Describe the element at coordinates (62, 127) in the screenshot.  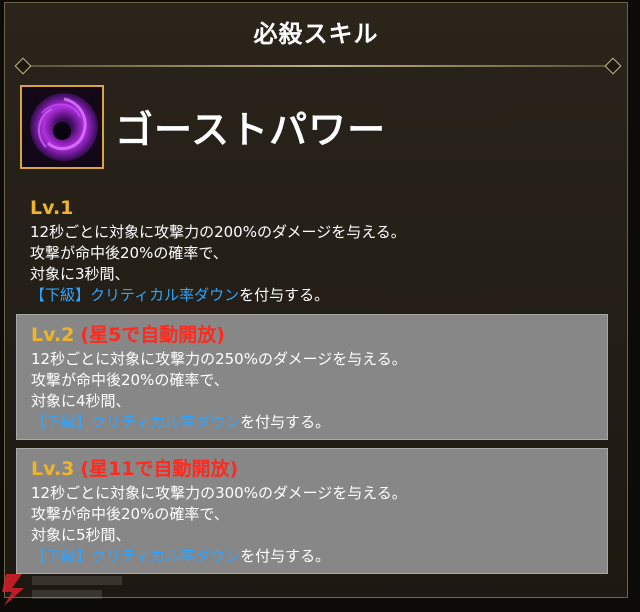
I see `purple-vortex-icon` at that location.